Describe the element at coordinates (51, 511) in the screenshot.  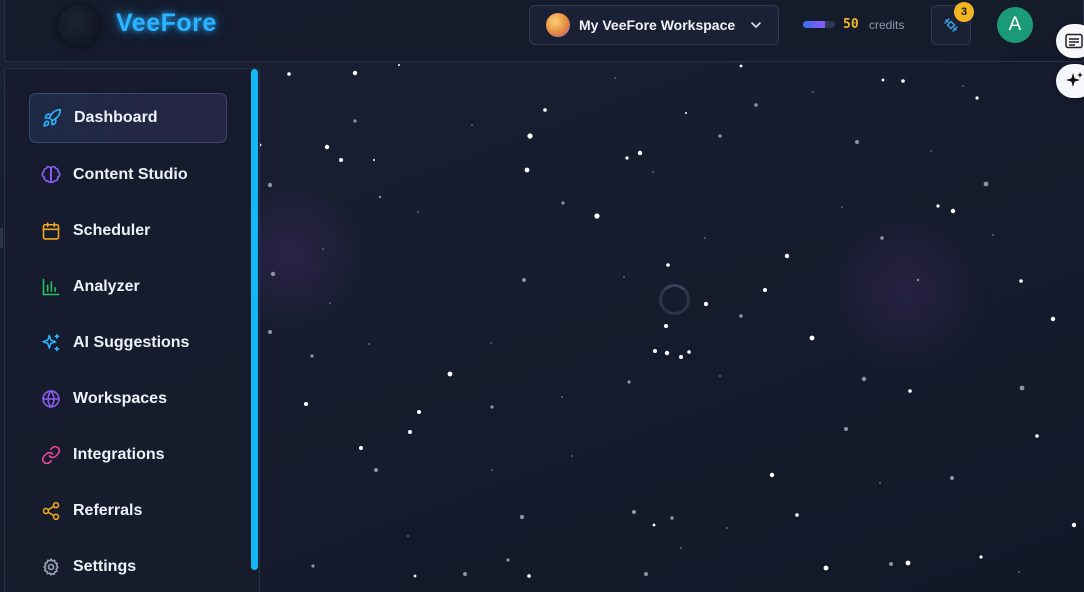
I see `share-icon` at that location.